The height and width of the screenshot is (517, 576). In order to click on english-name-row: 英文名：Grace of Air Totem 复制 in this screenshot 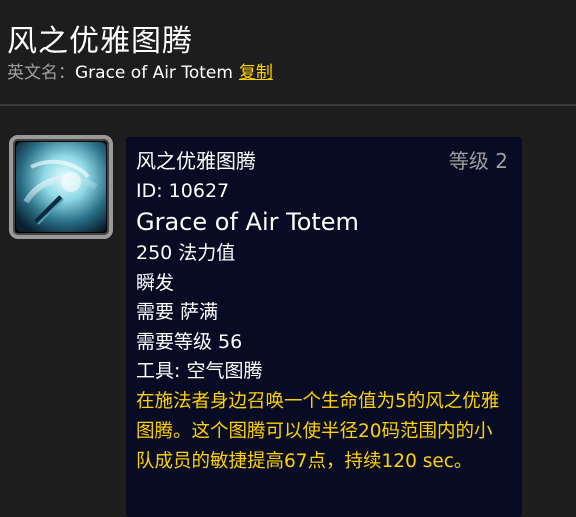, I will do `click(140, 73)`.